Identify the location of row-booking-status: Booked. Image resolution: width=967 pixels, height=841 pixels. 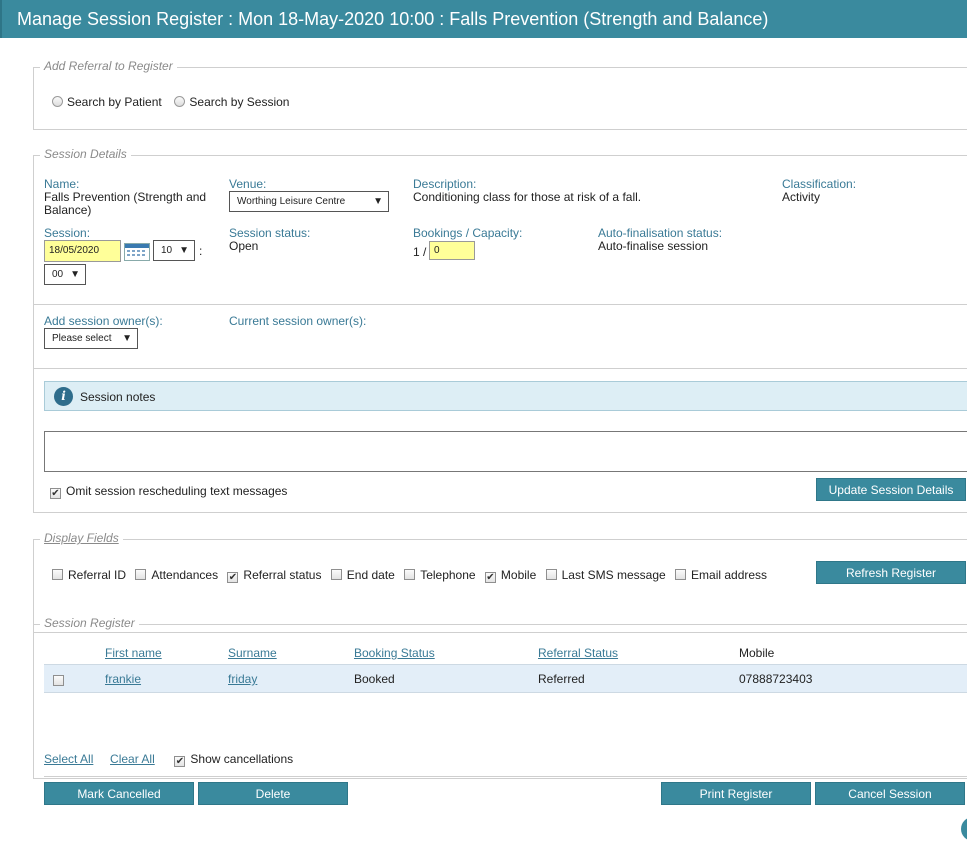
(374, 679).